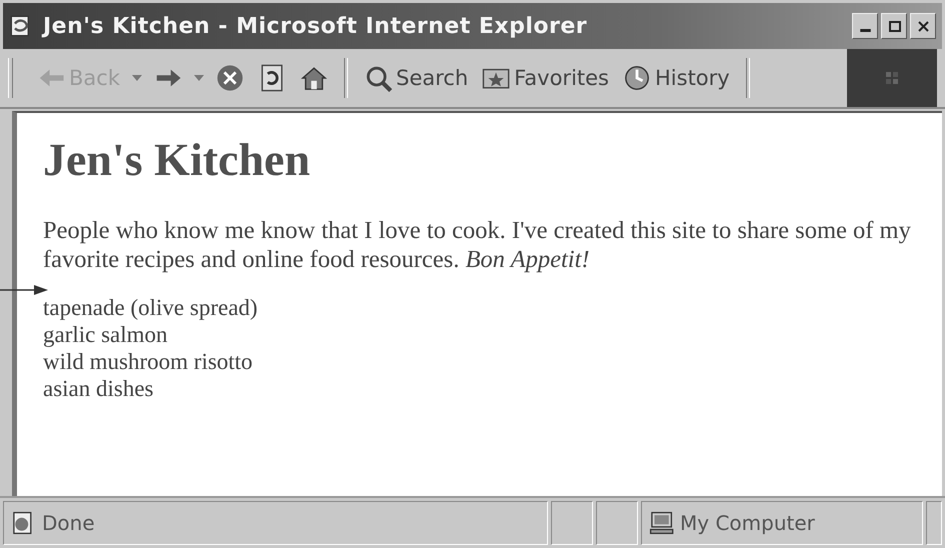  I want to click on favorites-button: Favorites, so click(545, 78).